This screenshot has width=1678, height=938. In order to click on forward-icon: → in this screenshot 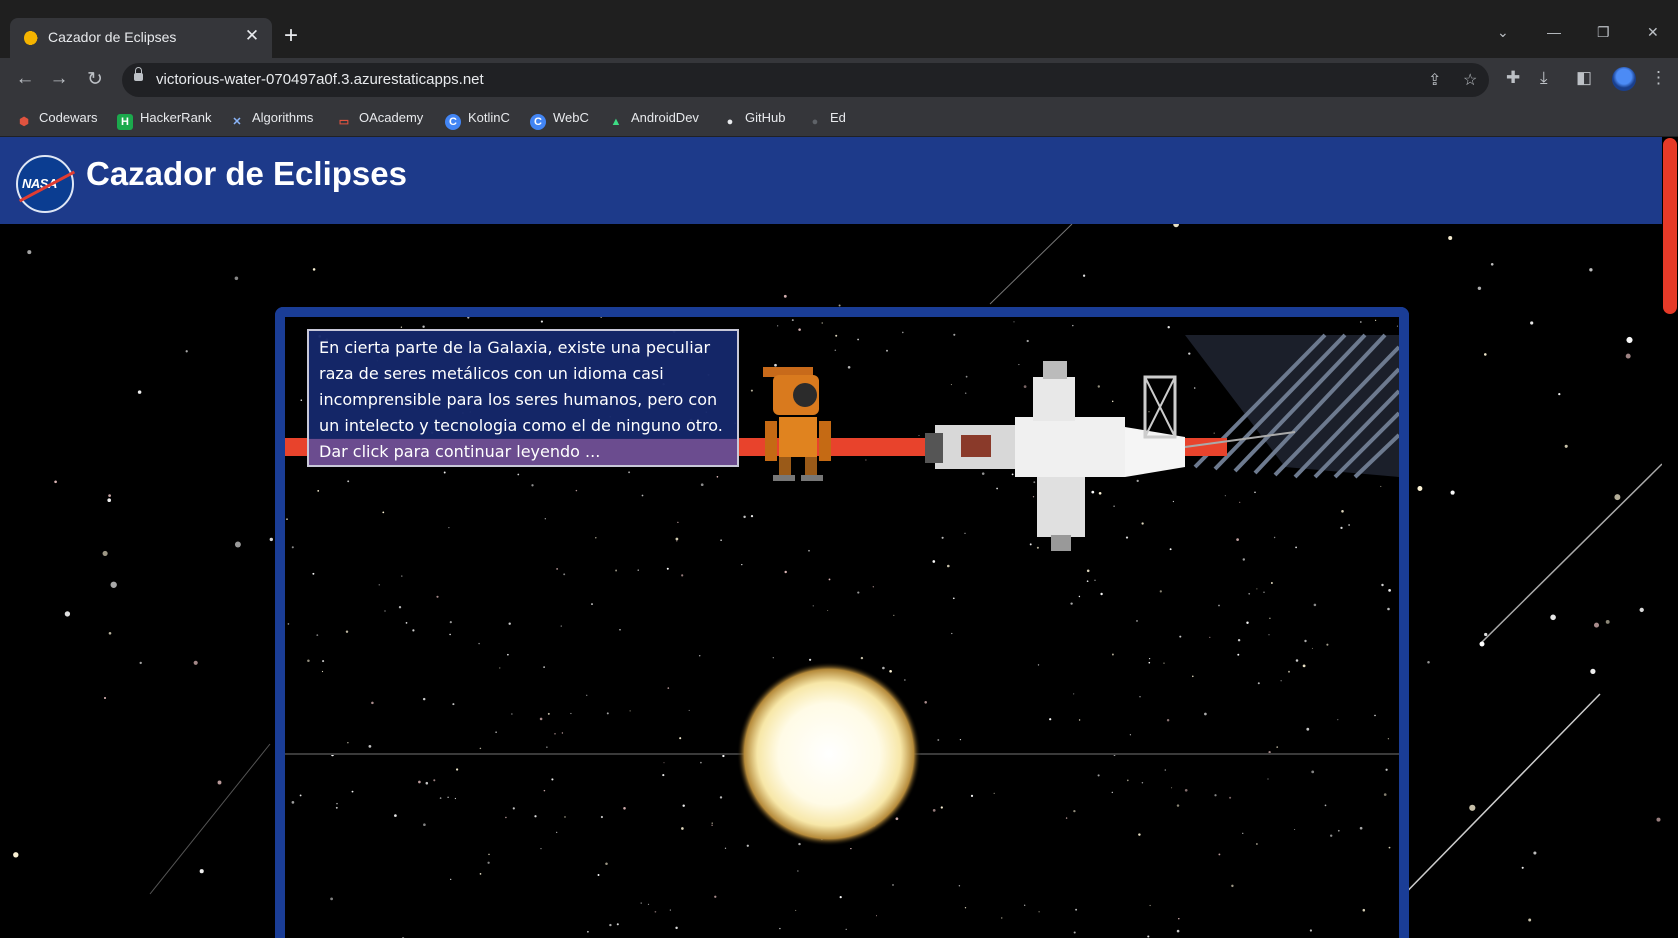, I will do `click(59, 79)`.